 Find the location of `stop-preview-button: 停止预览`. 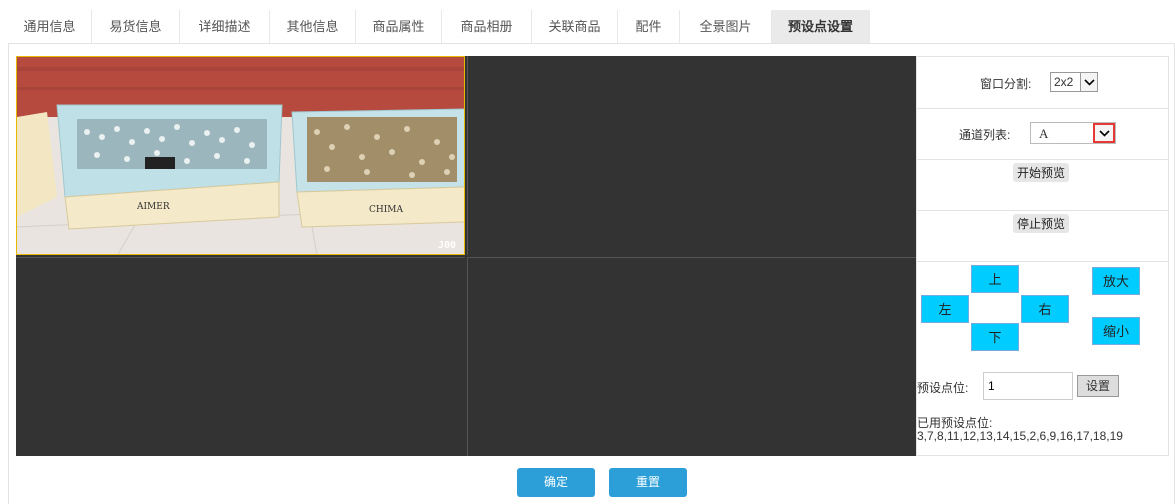

stop-preview-button: 停止预览 is located at coordinates (1041, 223).